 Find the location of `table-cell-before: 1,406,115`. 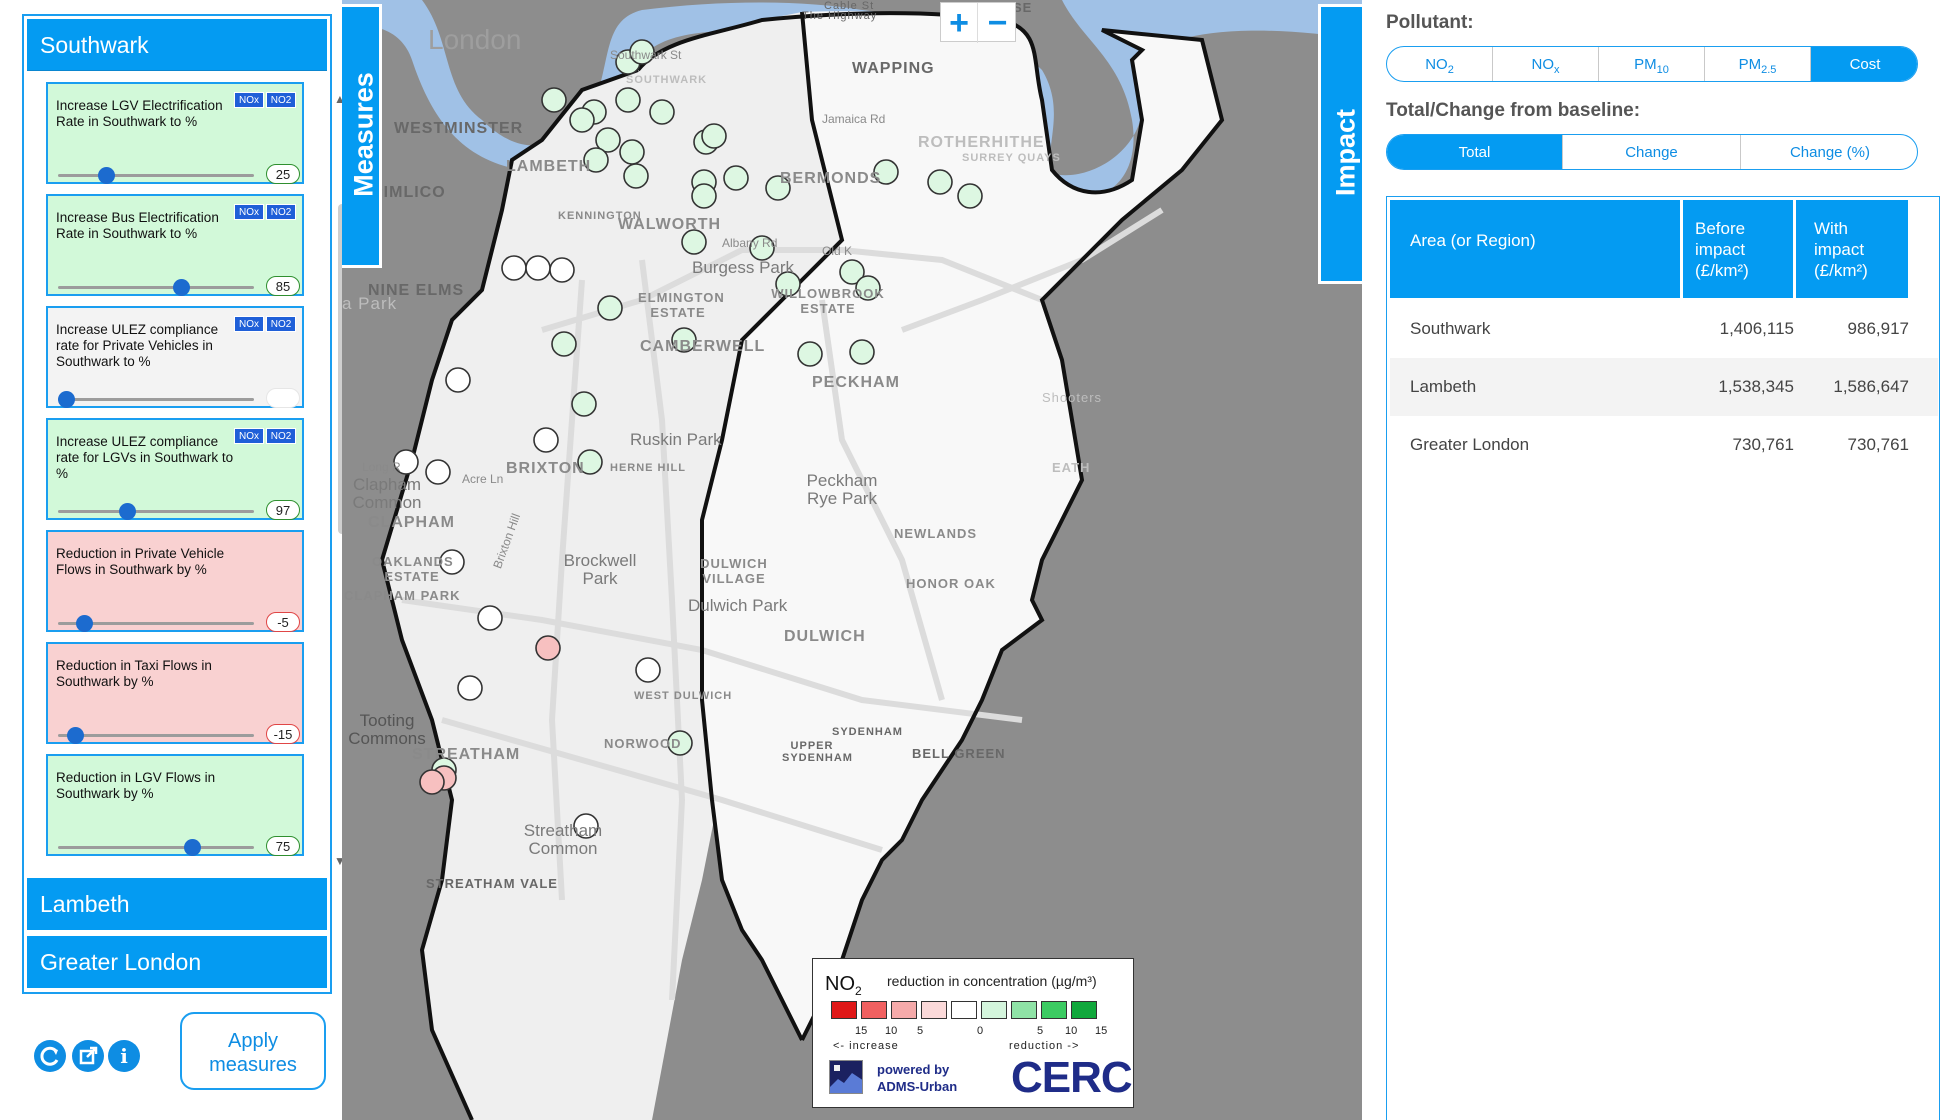

table-cell-before: 1,406,115 is located at coordinates (1756, 328).